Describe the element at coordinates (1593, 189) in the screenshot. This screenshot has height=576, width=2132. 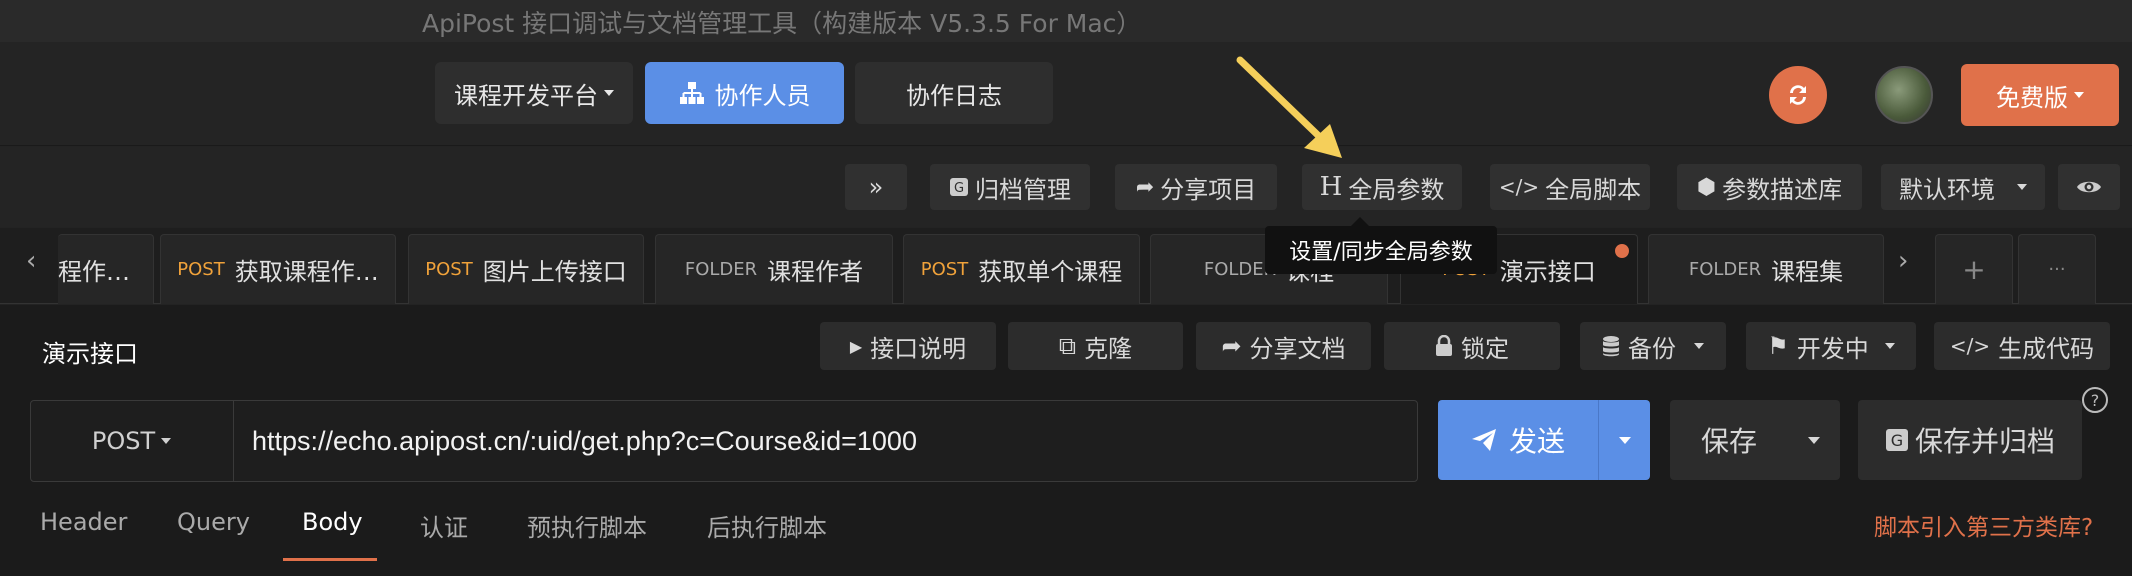
I see `global-script-label: 全局脚本` at that location.